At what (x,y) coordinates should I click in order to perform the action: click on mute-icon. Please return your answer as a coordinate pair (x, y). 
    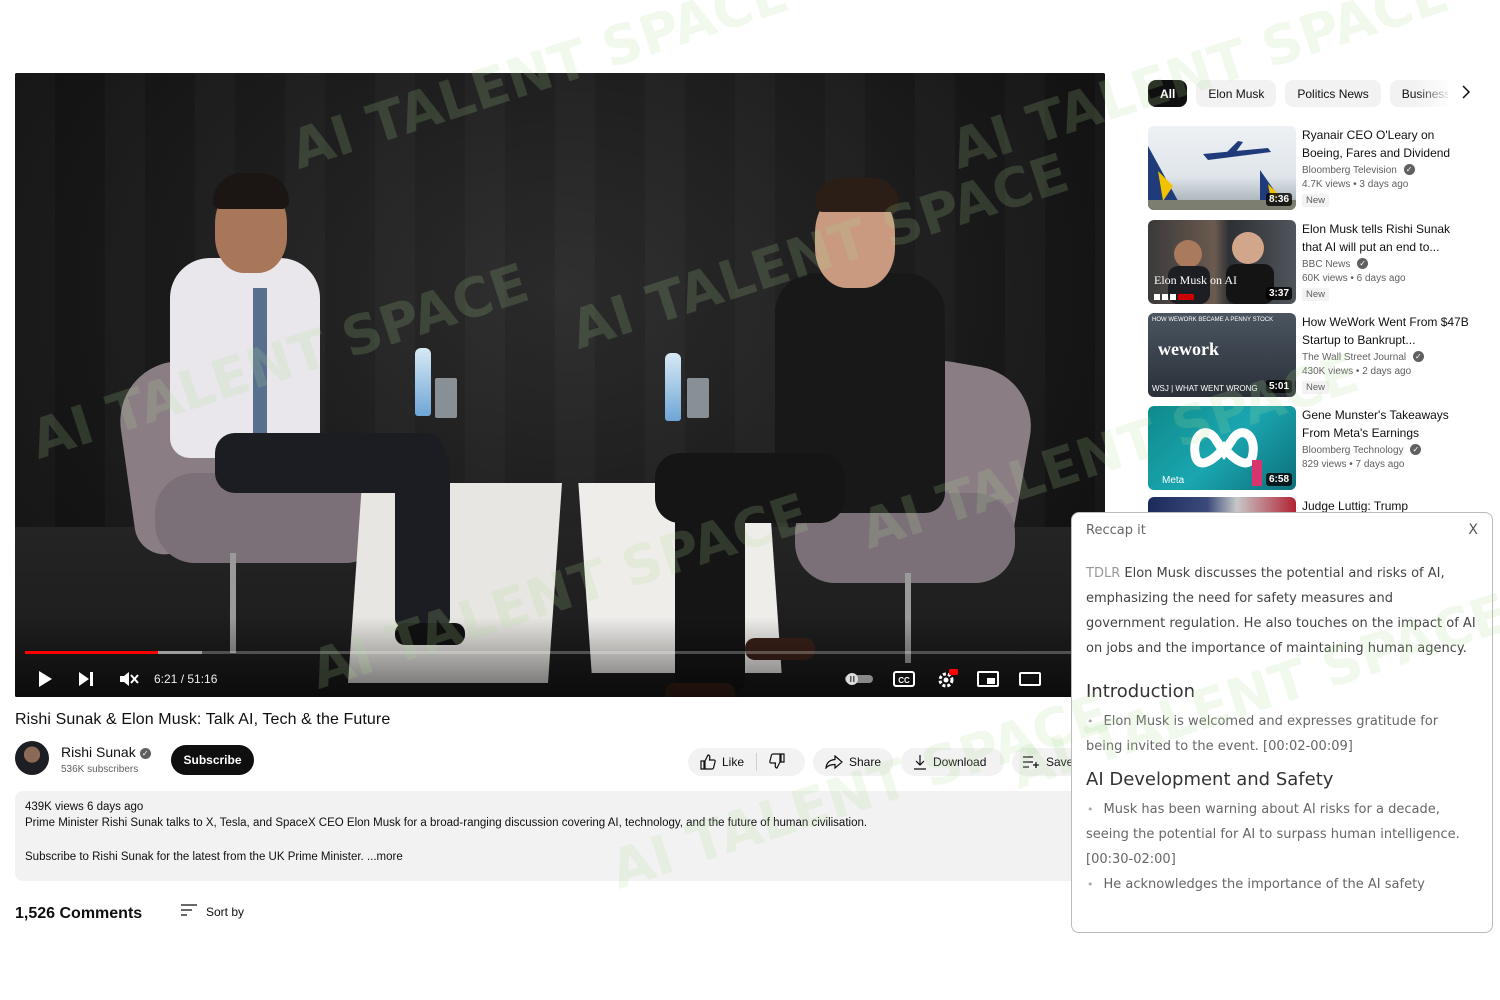
    Looking at the image, I should click on (129, 679).